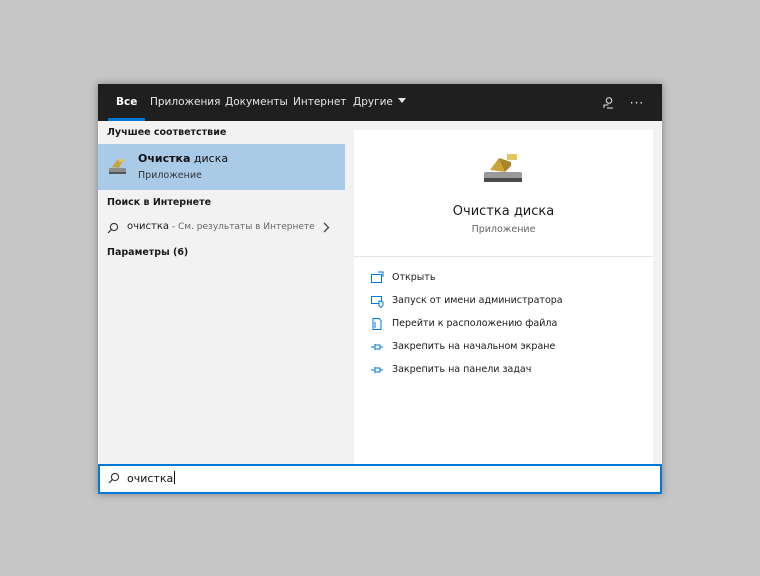  Describe the element at coordinates (401, 100) in the screenshot. I see `chevron-down-icon` at that location.